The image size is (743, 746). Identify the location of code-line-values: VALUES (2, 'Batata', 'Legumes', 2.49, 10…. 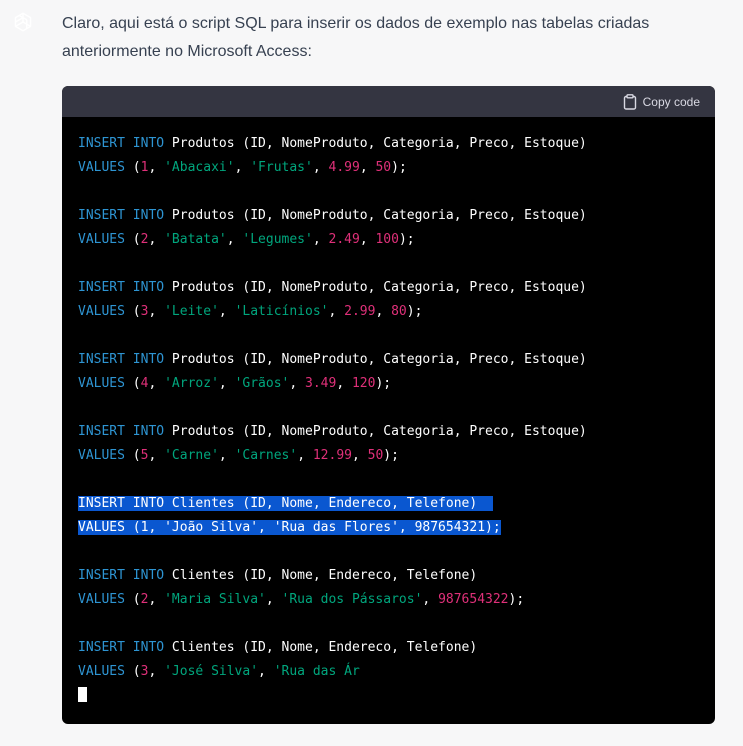
(332, 240).